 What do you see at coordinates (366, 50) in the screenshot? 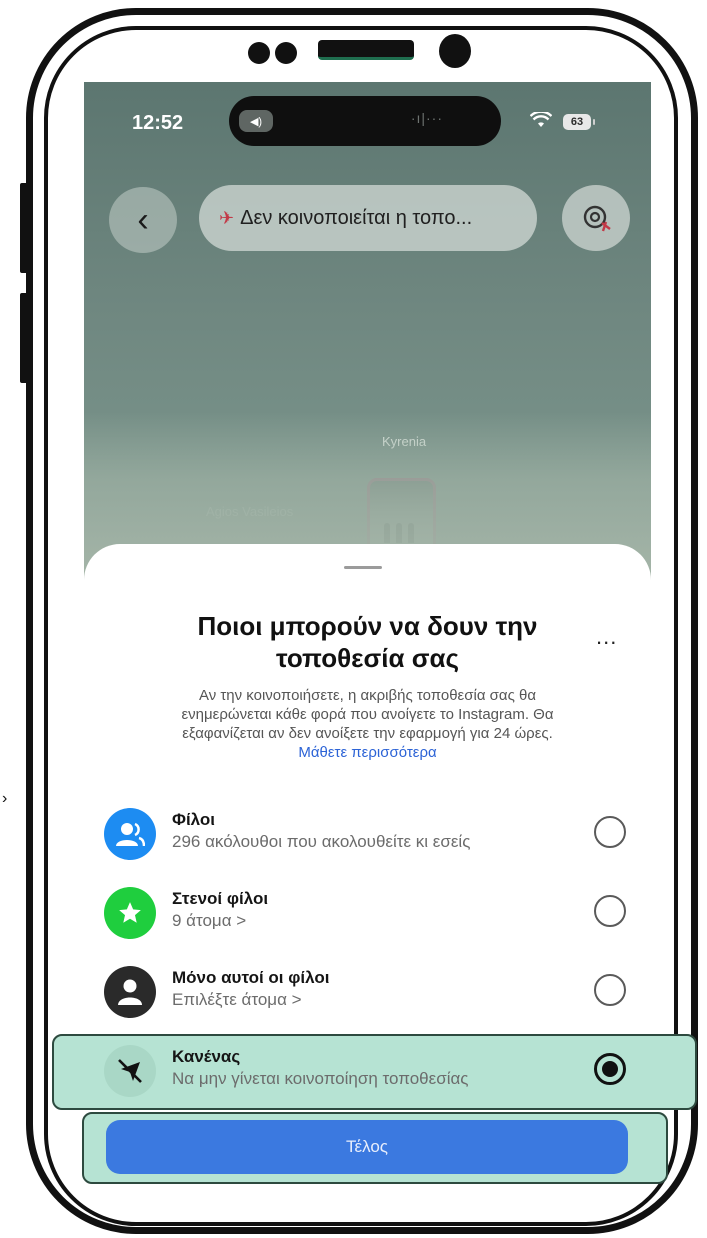
I see `earpiece-speaker` at bounding box center [366, 50].